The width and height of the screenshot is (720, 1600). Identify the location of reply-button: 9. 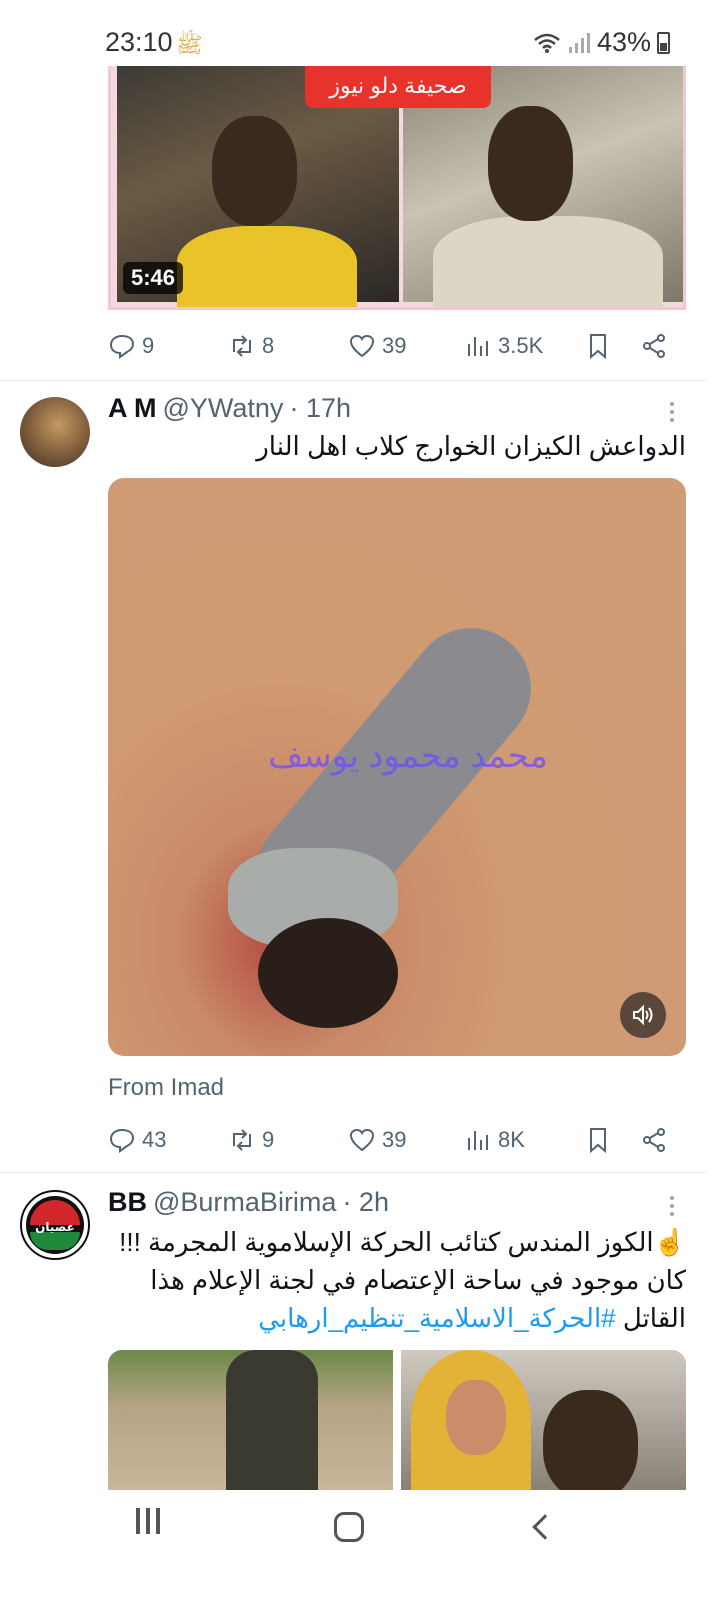
(131, 346).